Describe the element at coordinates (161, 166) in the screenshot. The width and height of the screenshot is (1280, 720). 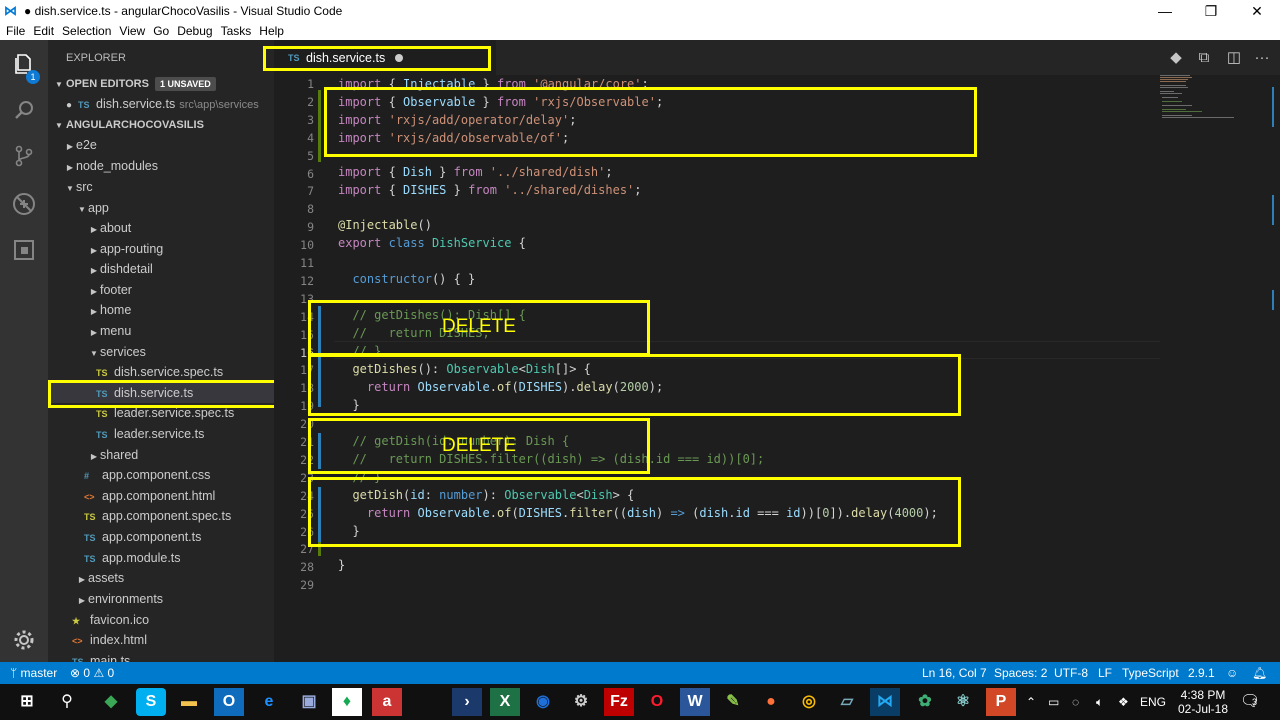
I see `tree-item-node-modules: ▶ node_modules` at that location.